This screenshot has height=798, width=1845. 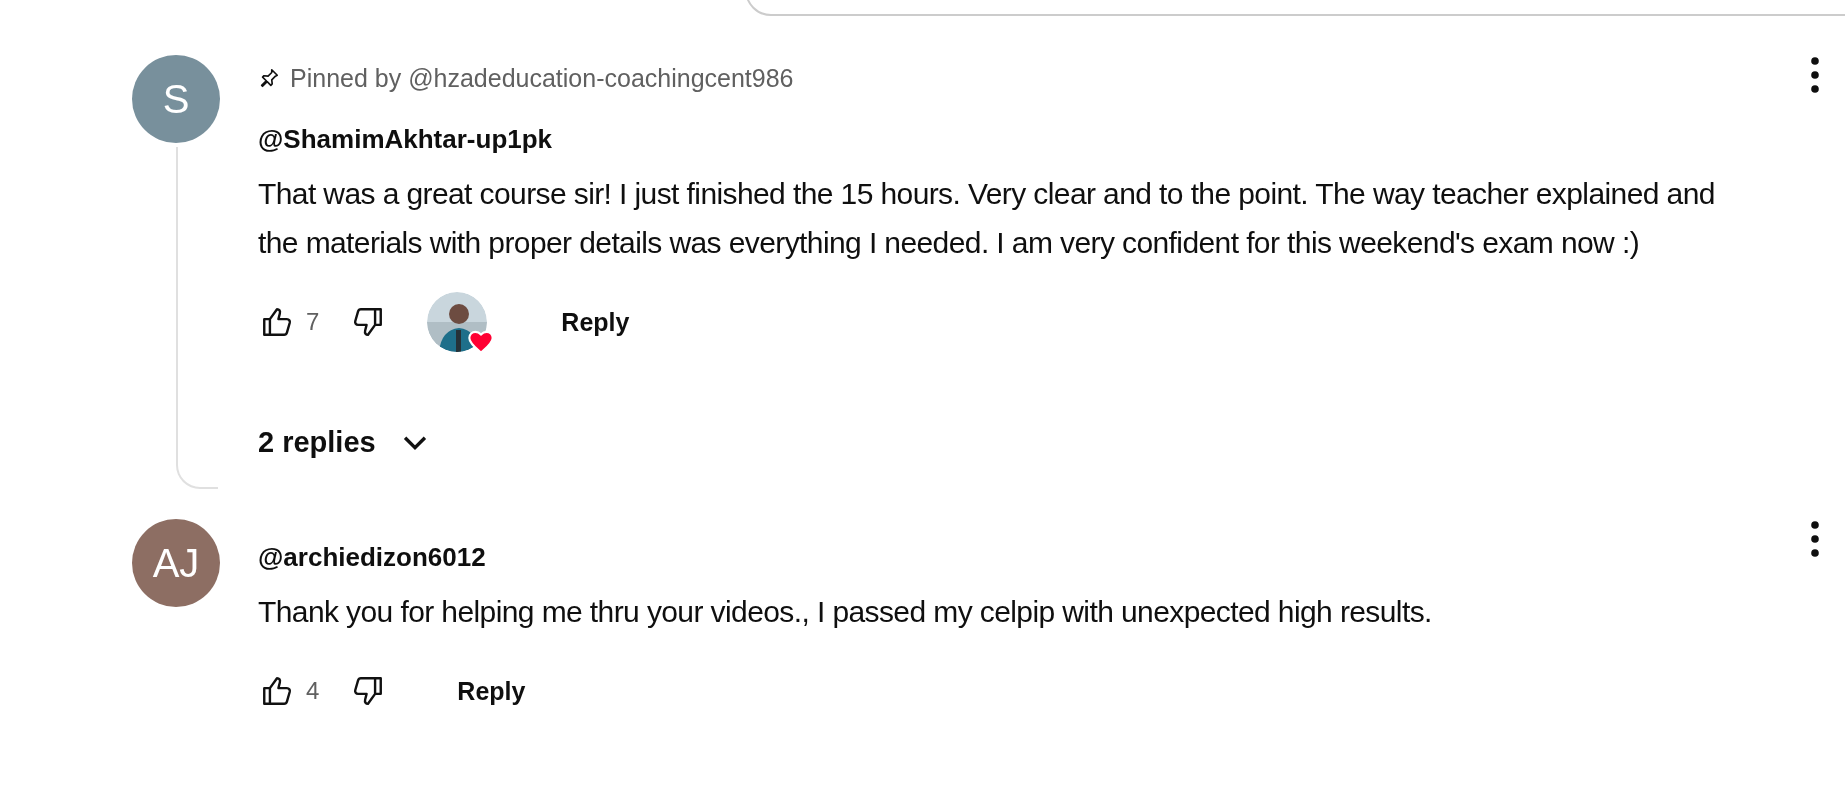 What do you see at coordinates (313, 691) in the screenshot?
I see `like-count: 4` at bounding box center [313, 691].